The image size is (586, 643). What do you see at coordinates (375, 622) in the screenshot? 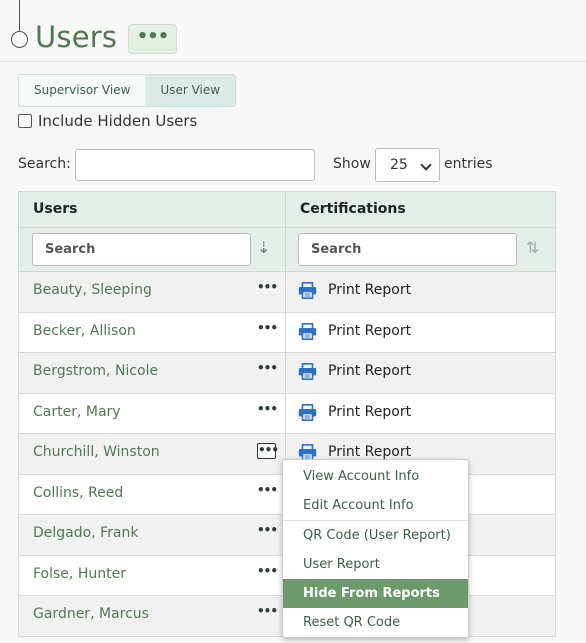
I see `menu-item: Reset QR Code` at bounding box center [375, 622].